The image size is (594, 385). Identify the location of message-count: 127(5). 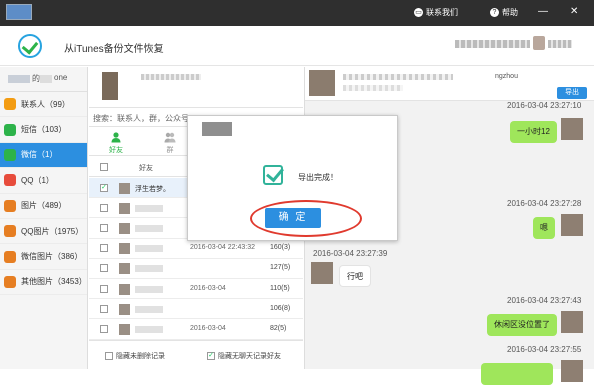
(280, 268).